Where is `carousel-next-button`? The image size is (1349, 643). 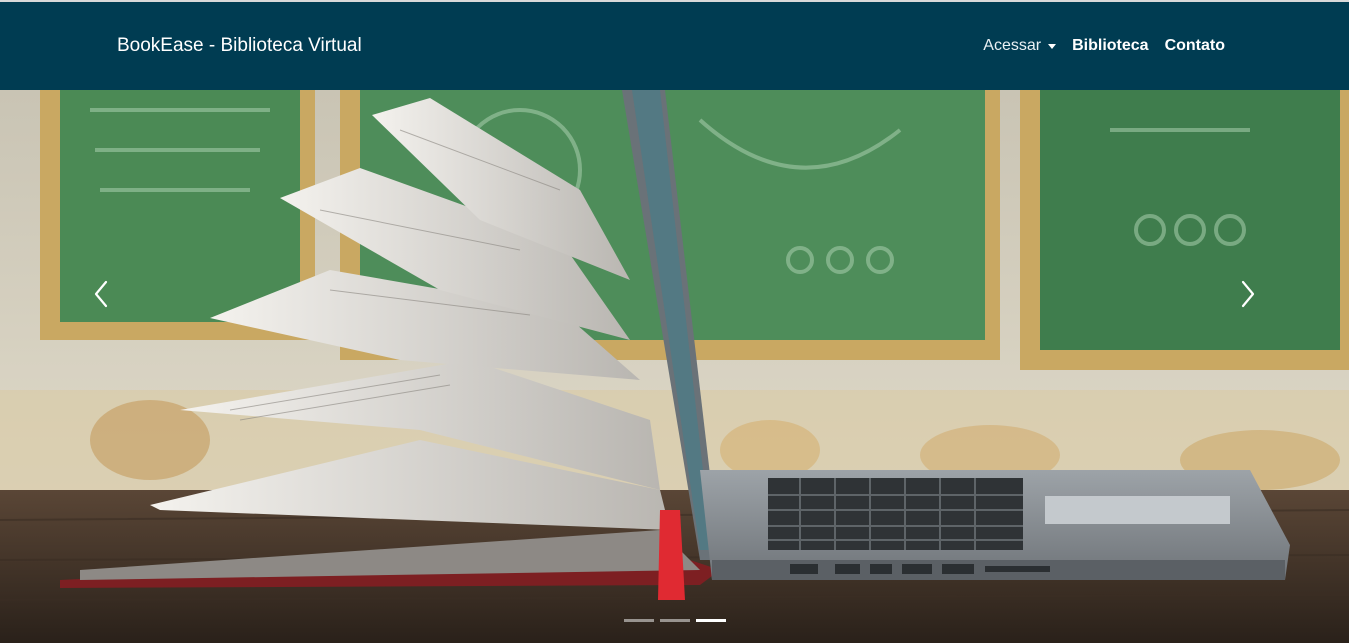
carousel-next-button is located at coordinates (1248, 294).